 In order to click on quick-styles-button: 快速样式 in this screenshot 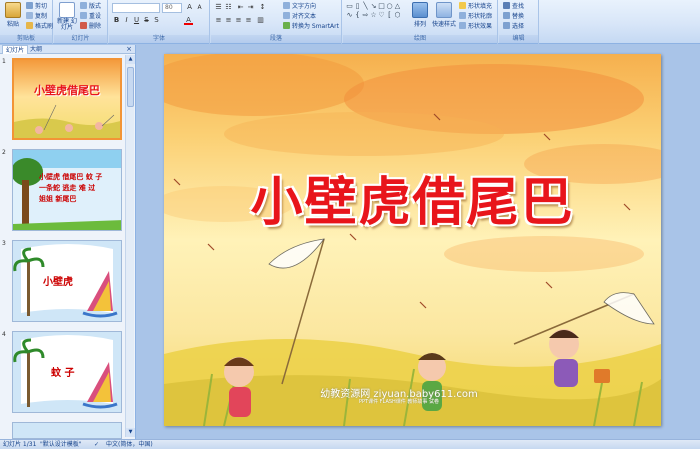, I will do `click(444, 15)`.